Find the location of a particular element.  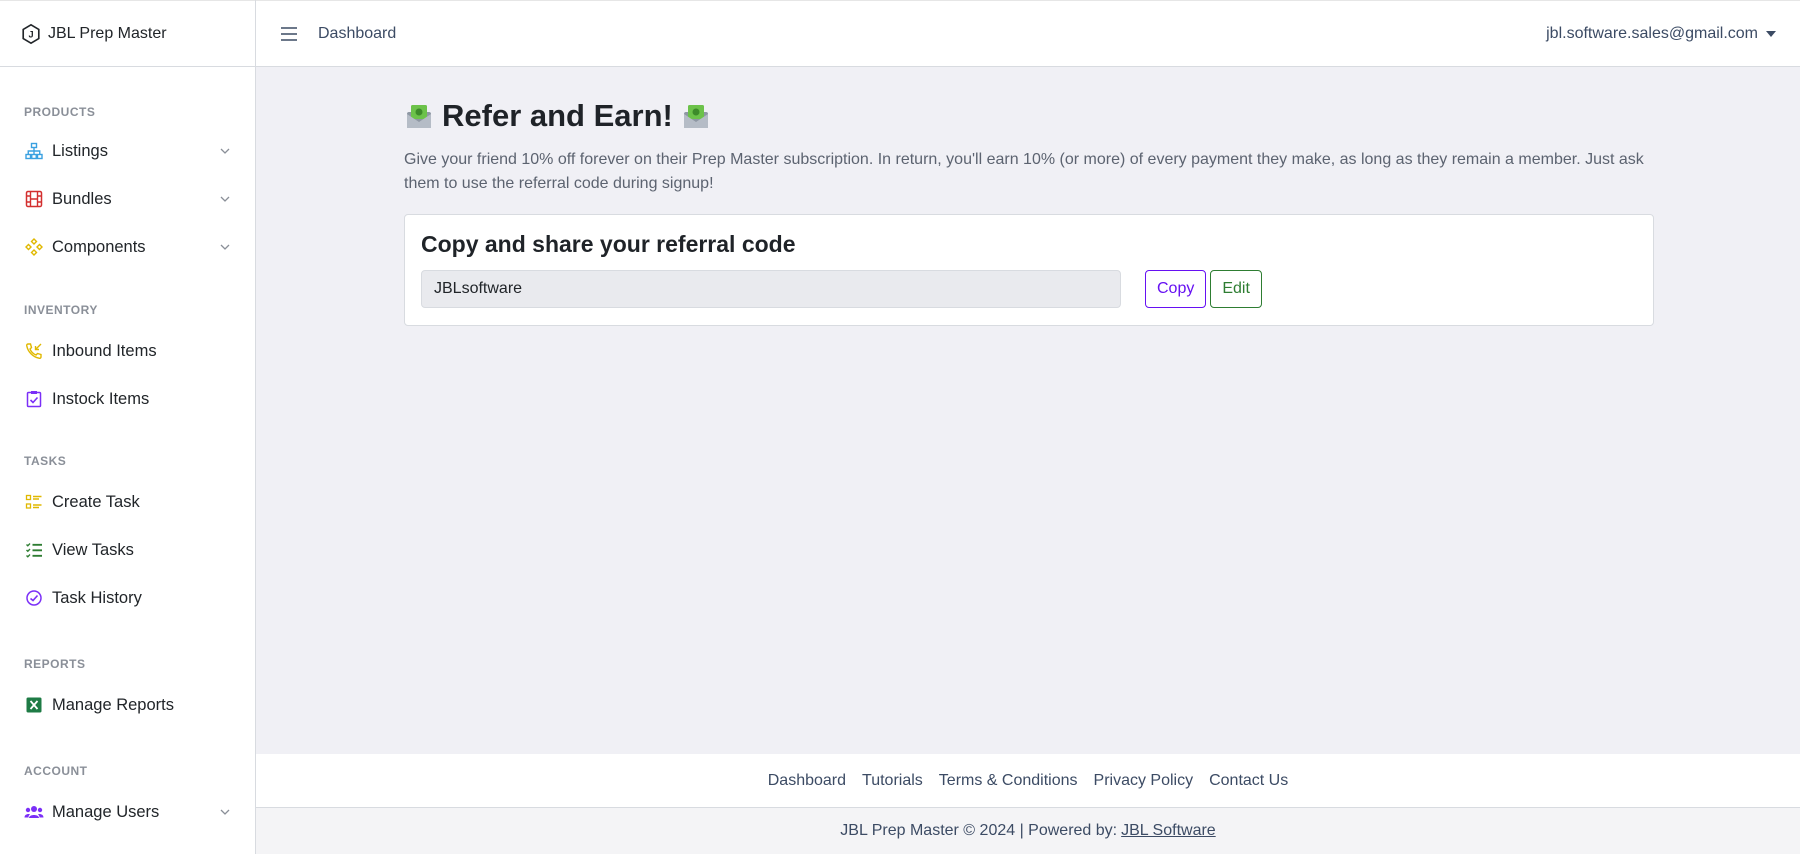

caret-down-icon is located at coordinates (1771, 33).